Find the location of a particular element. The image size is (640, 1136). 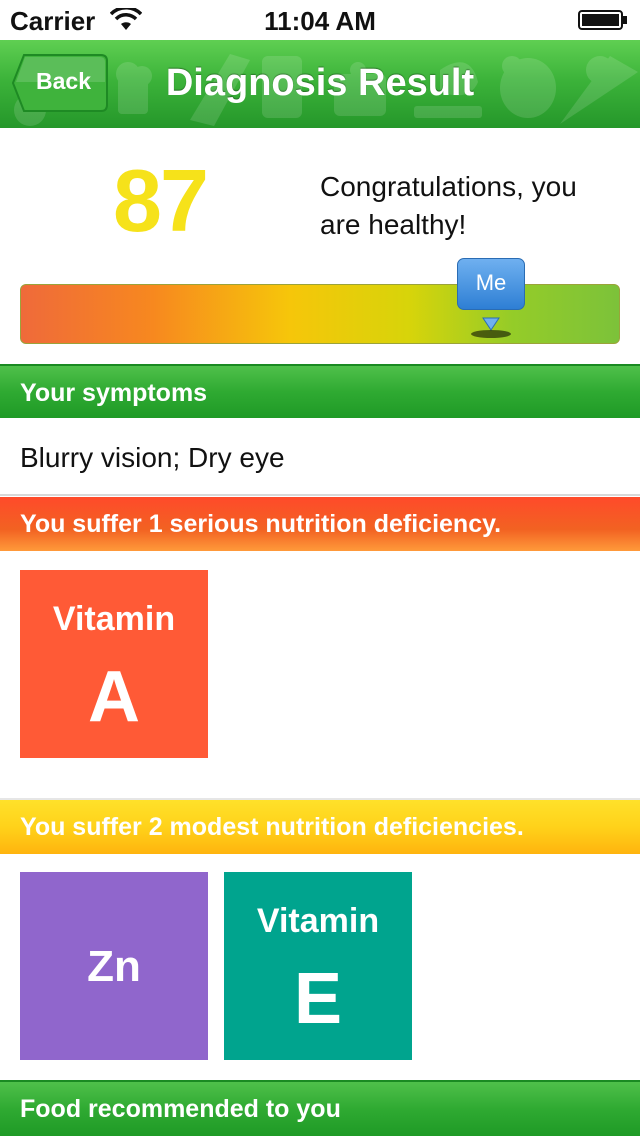

navigation-bar: Back Diagnosis Result is located at coordinates (320, 84).